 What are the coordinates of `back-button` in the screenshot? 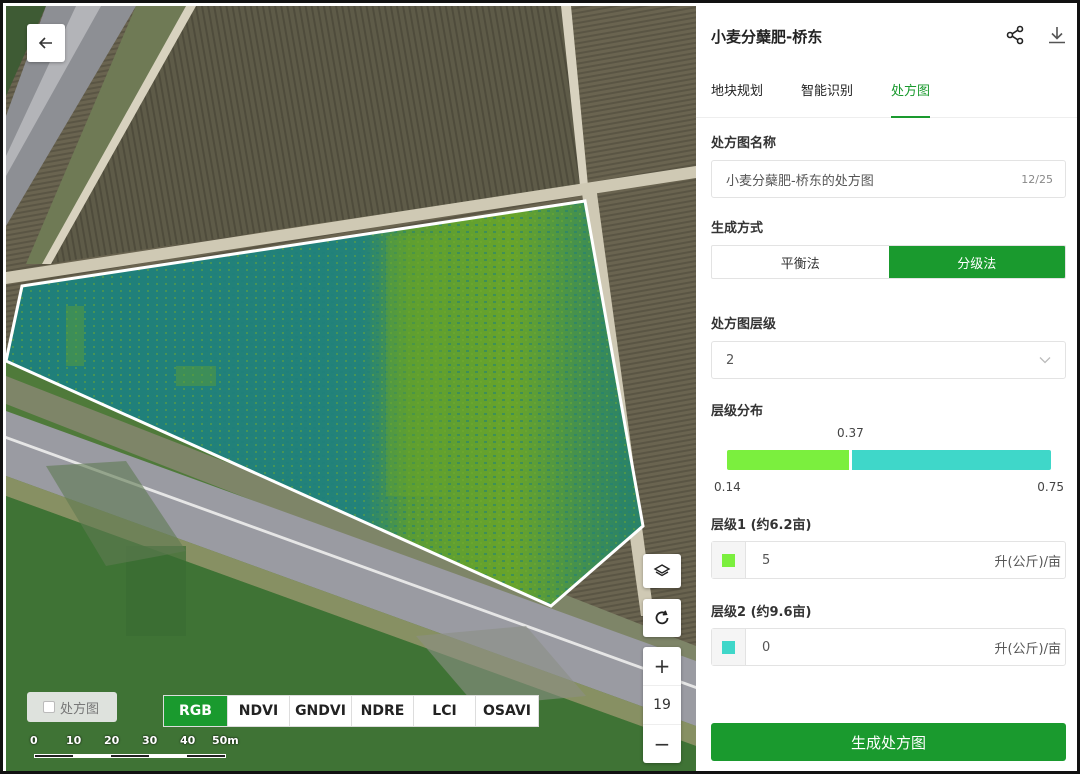 It's located at (46, 43).